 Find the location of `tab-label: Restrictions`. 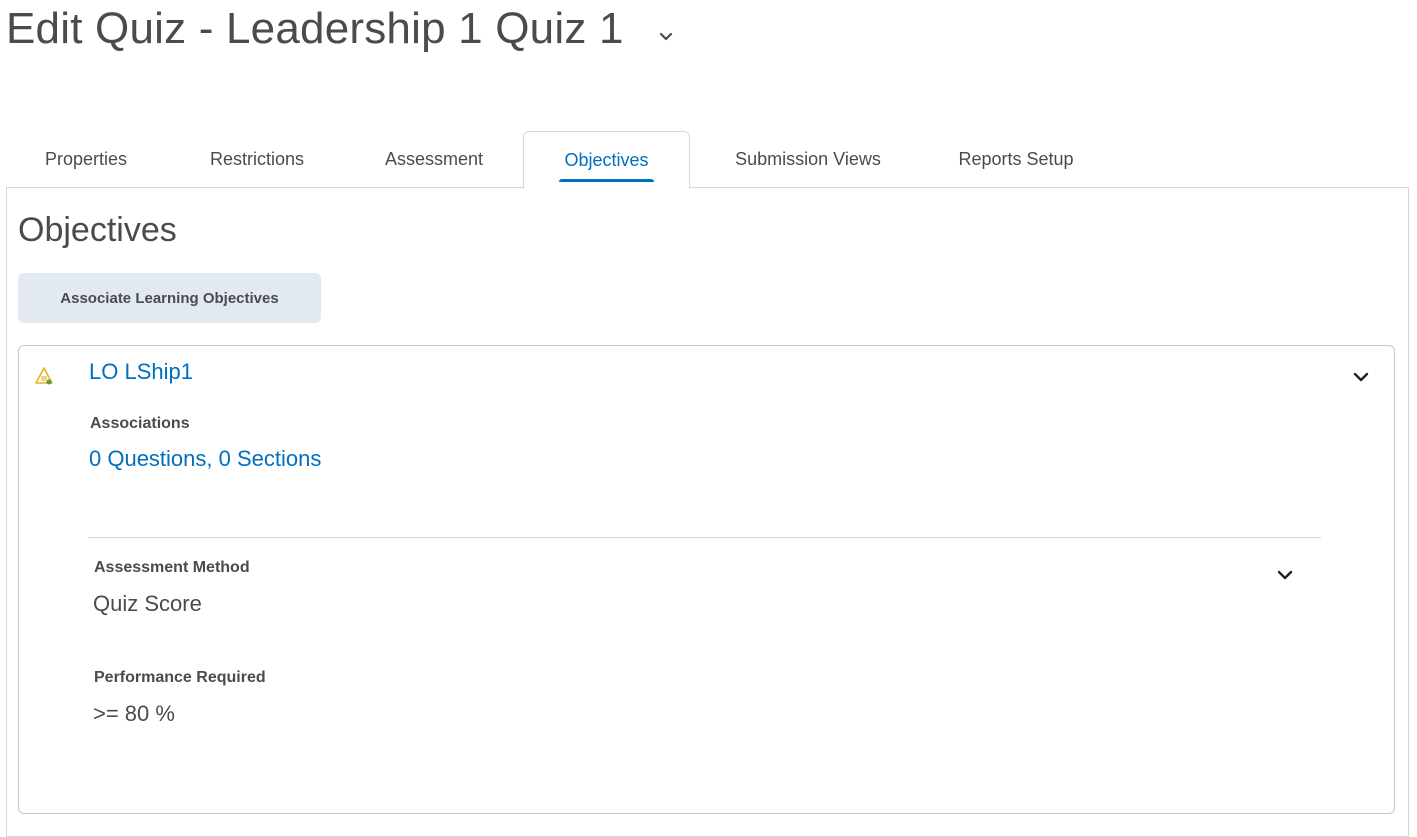

tab-label: Restrictions is located at coordinates (257, 159).